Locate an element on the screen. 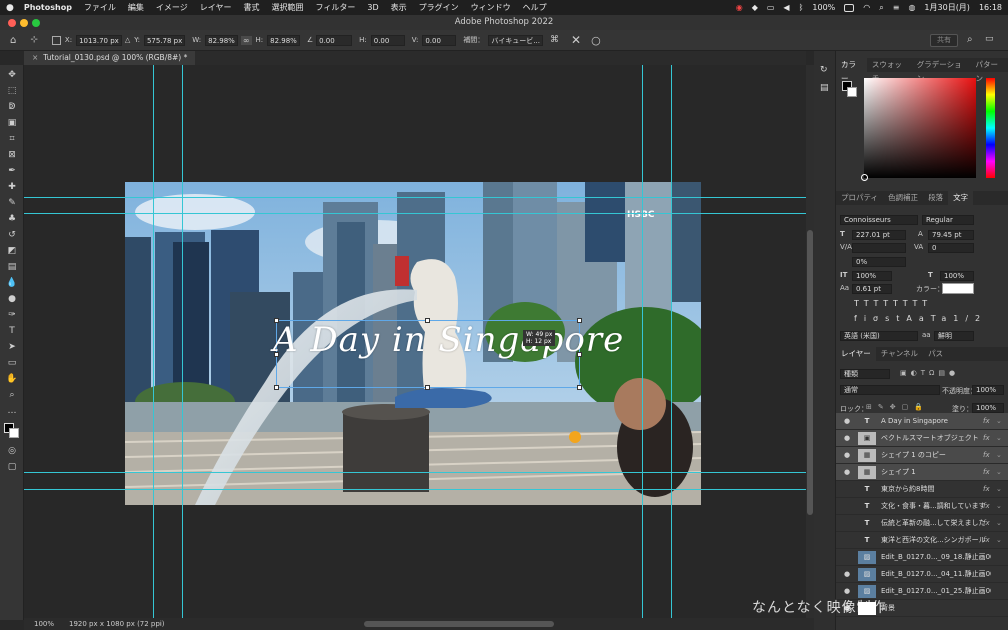 This screenshot has height=630, width=1008. healing-brush-tool-icon: ✚ is located at coordinates (12, 187).